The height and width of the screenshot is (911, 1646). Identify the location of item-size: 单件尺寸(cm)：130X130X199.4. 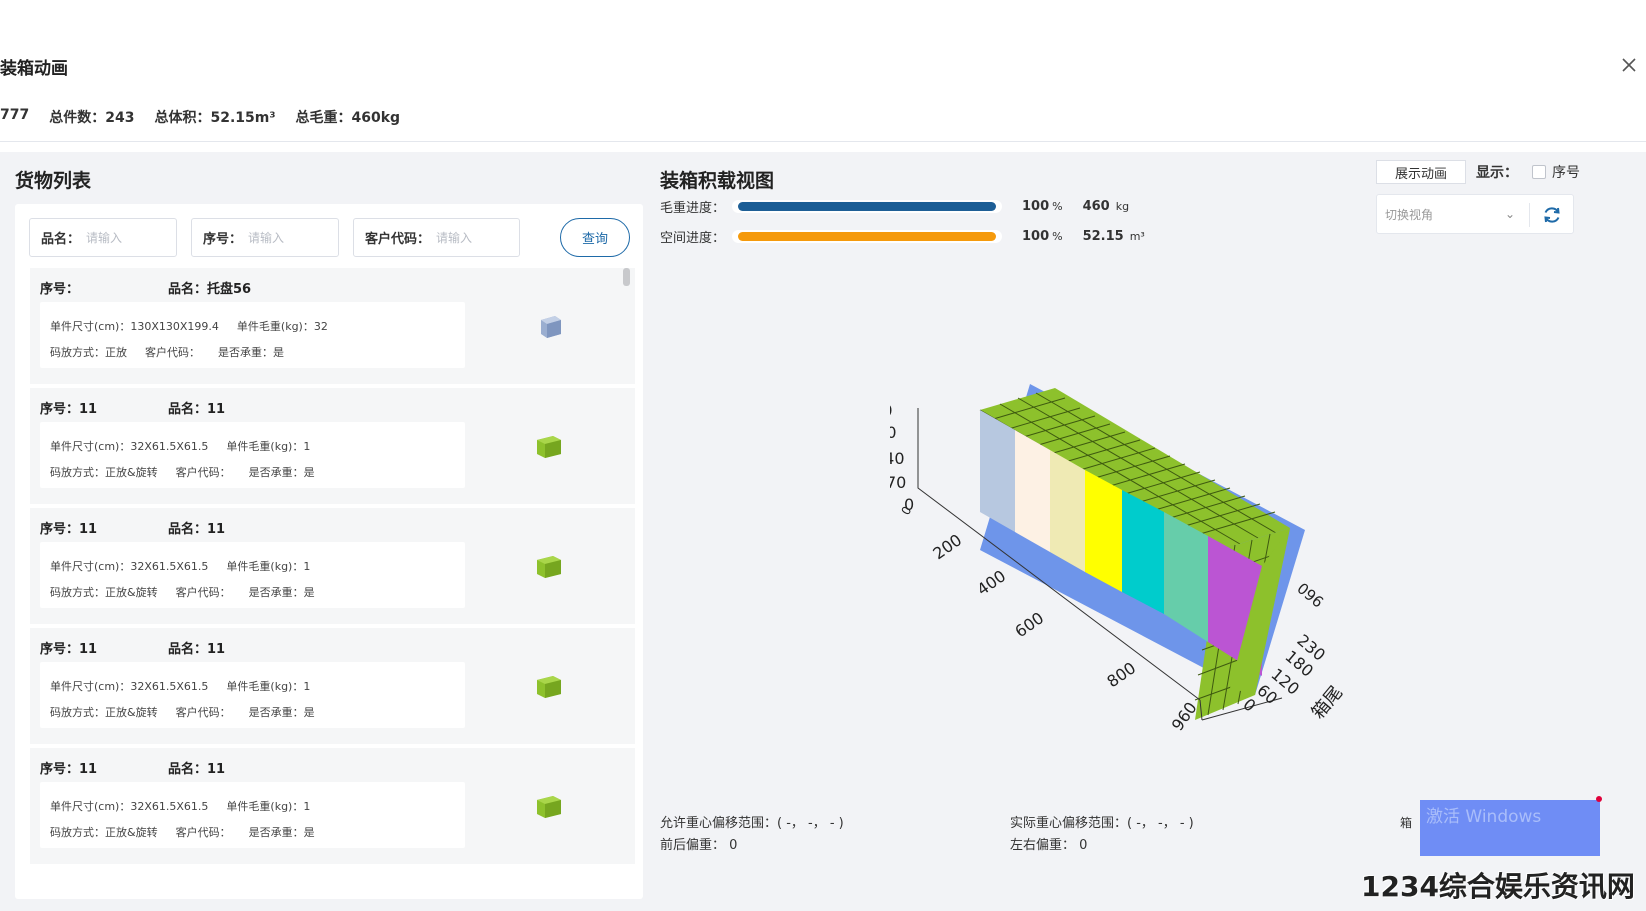
(134, 326).